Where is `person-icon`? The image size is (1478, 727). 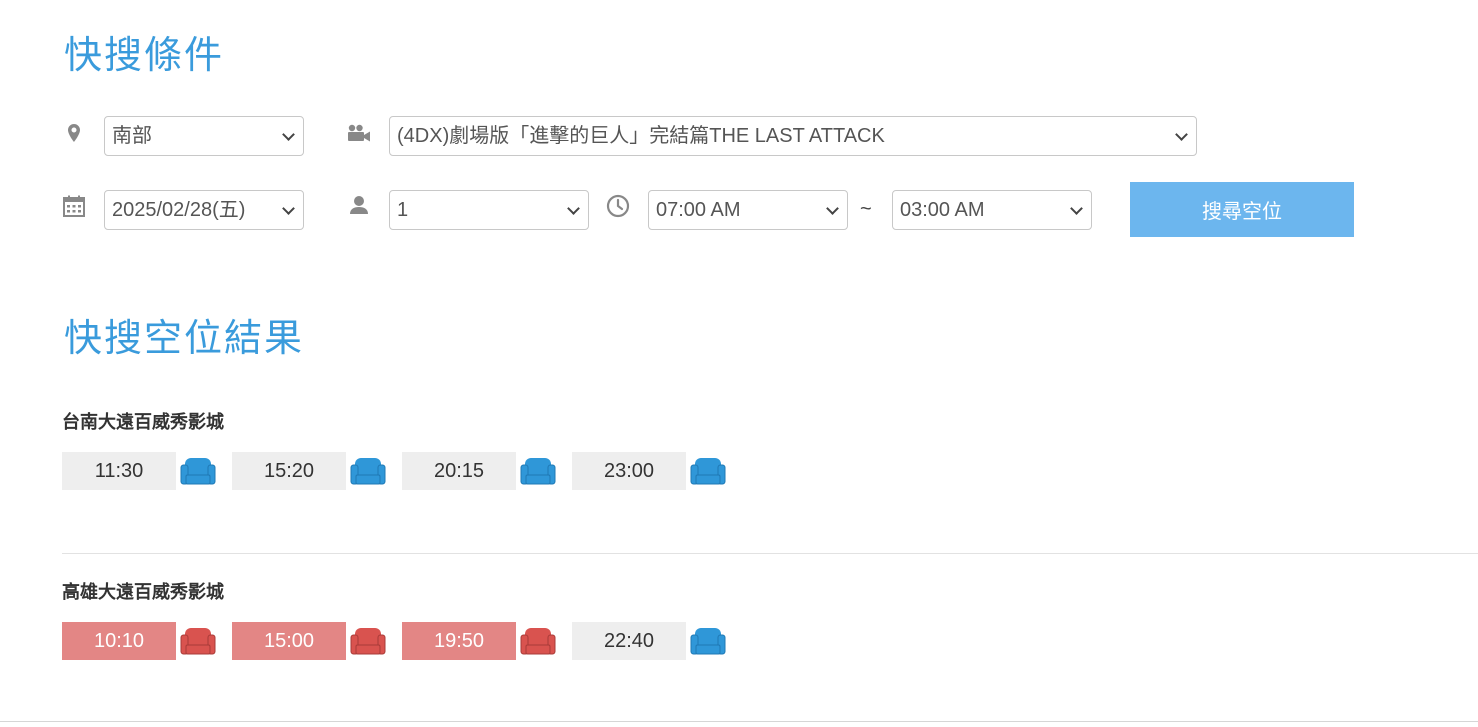 person-icon is located at coordinates (359, 206).